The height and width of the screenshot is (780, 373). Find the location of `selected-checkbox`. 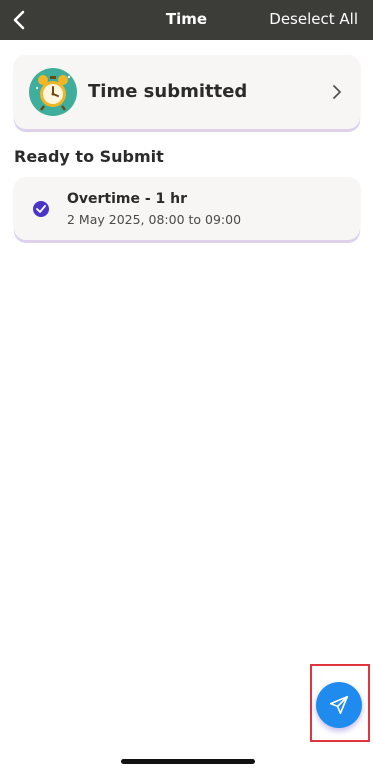

selected-checkbox is located at coordinates (41, 209).